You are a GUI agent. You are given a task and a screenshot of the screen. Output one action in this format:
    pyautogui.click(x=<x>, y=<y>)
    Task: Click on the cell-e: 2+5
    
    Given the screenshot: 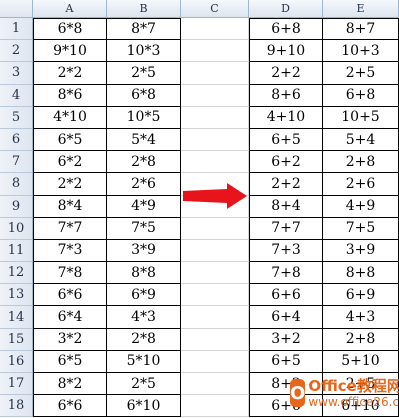 What is the action you would take?
    pyautogui.click(x=361, y=73)
    